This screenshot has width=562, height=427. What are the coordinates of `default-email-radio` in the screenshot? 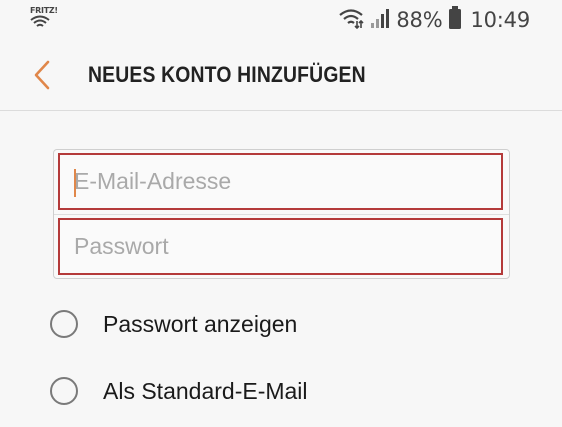 It's located at (64, 391).